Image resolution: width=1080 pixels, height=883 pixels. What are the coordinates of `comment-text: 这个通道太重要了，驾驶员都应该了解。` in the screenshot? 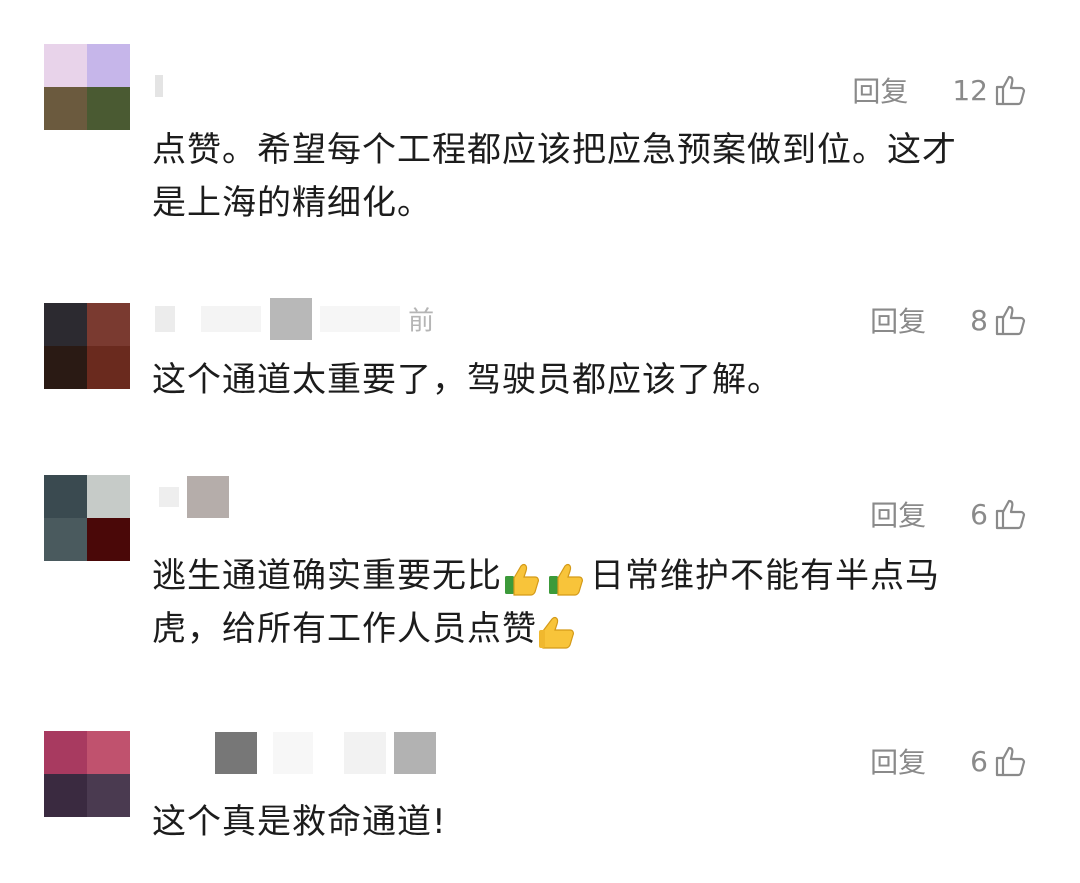 It's located at (592, 380).